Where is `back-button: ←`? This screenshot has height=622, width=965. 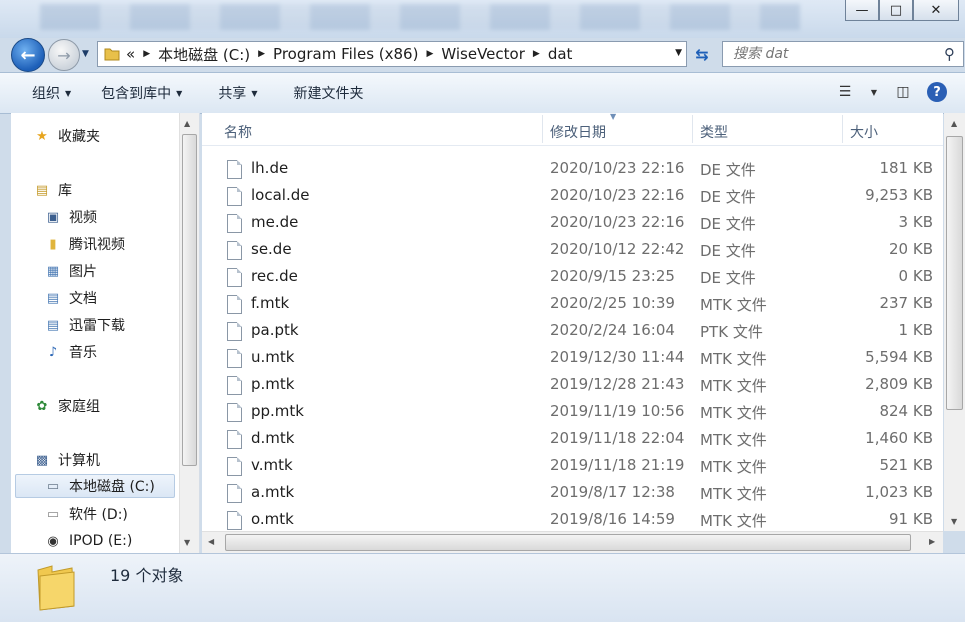 back-button: ← is located at coordinates (28, 55).